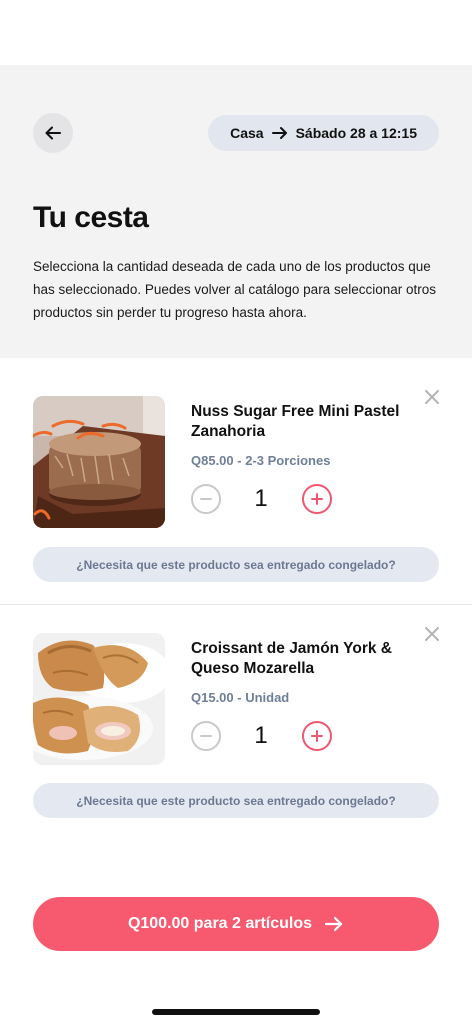 The width and height of the screenshot is (472, 1024). Describe the element at coordinates (295, 421) in the screenshot. I see `product-name: Nuss Sugar Free Mini Pastel Zanahoria` at that location.